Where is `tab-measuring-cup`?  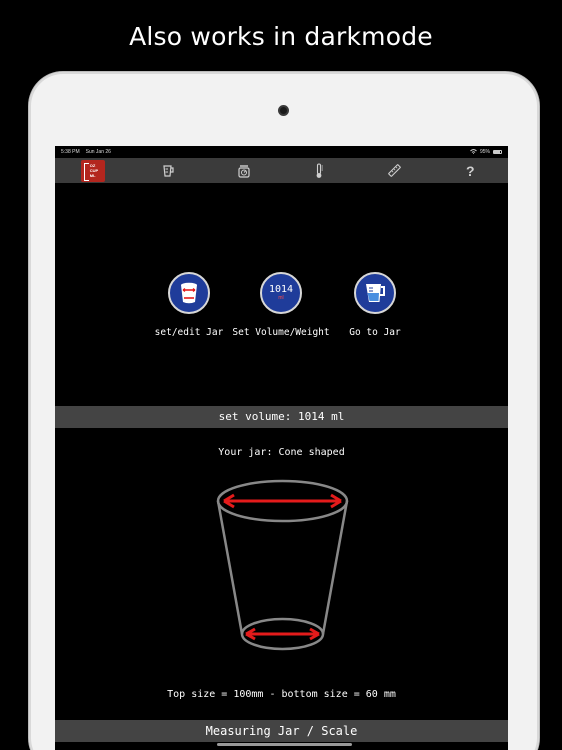 tab-measuring-cup is located at coordinates (168, 171).